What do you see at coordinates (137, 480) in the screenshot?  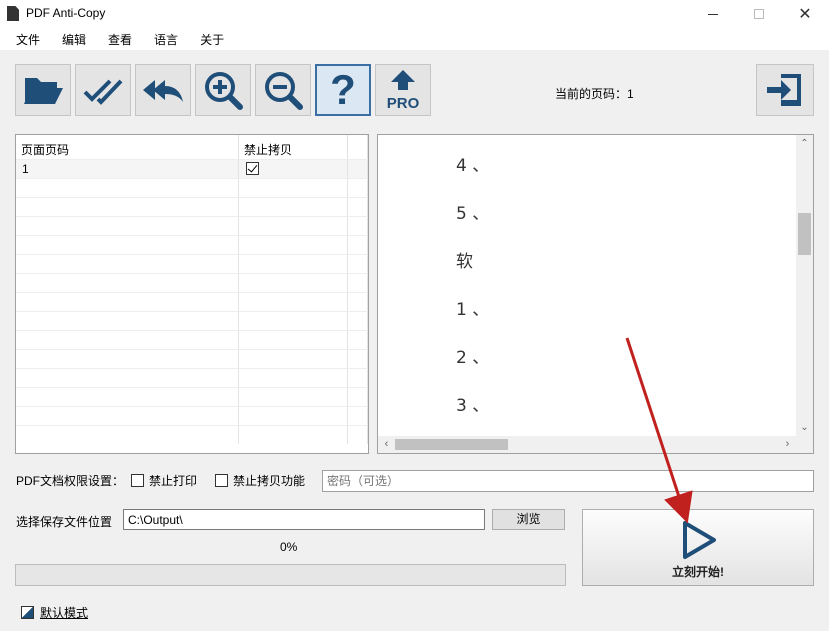 I see `no-print-checkbox-box` at bounding box center [137, 480].